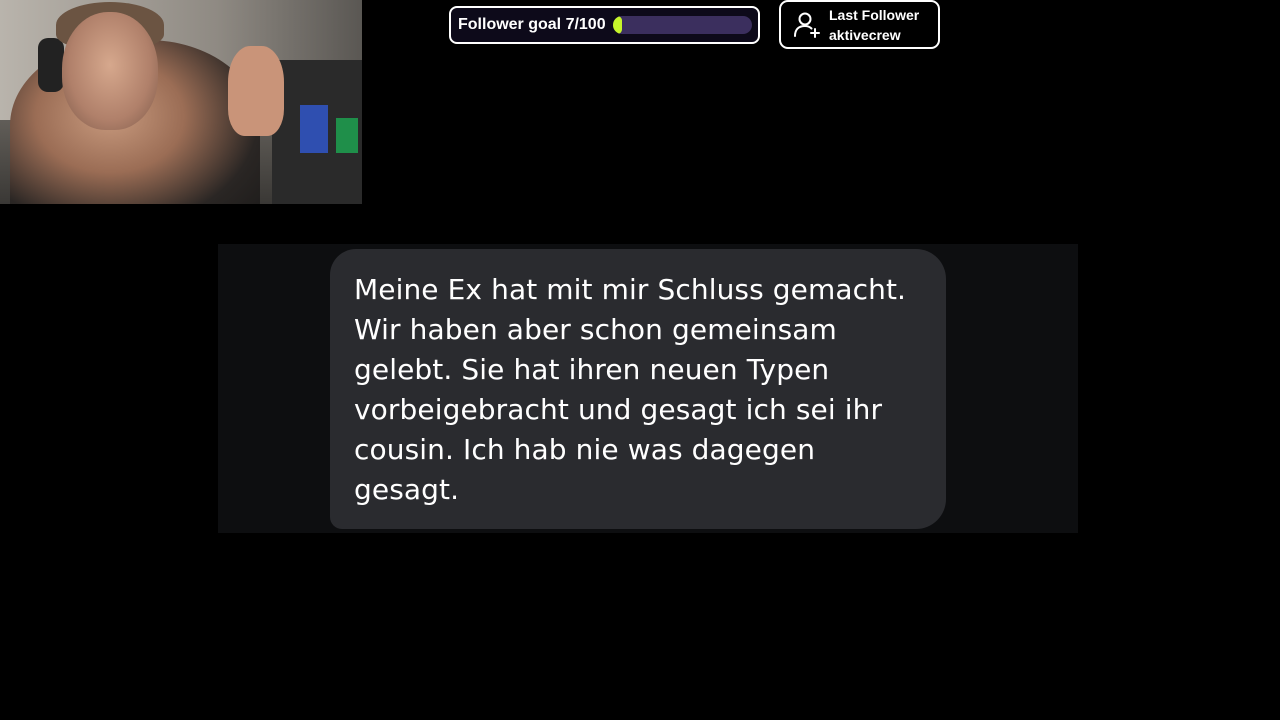 This screenshot has width=1280, height=720. What do you see at coordinates (859, 24) in the screenshot?
I see `last-follower-widget: Last Follower aktivecrew` at bounding box center [859, 24].